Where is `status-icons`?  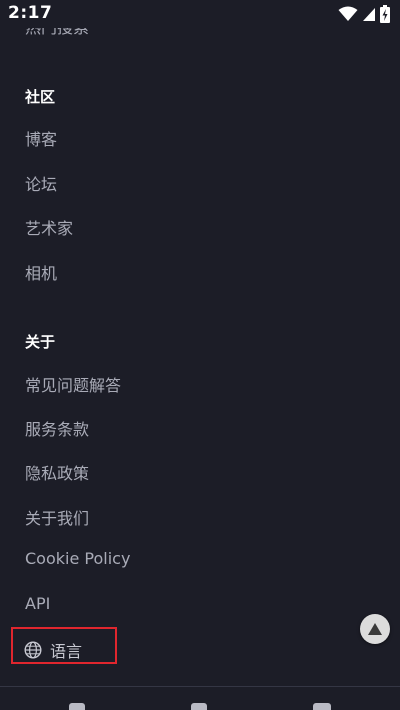
status-icons is located at coordinates (362, 14).